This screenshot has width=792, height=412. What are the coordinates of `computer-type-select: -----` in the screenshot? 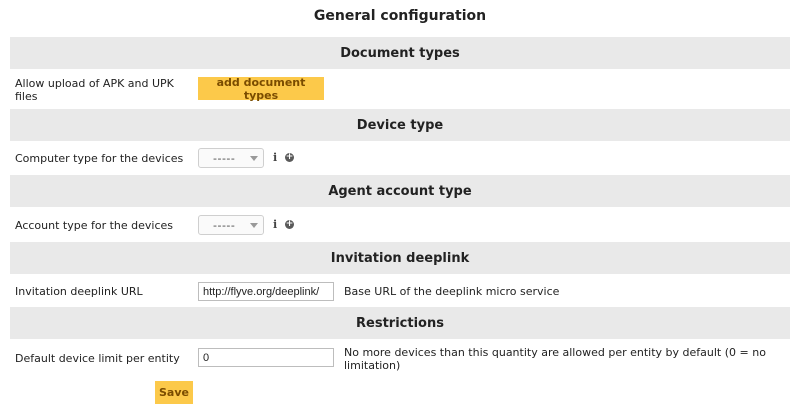 It's located at (231, 158).